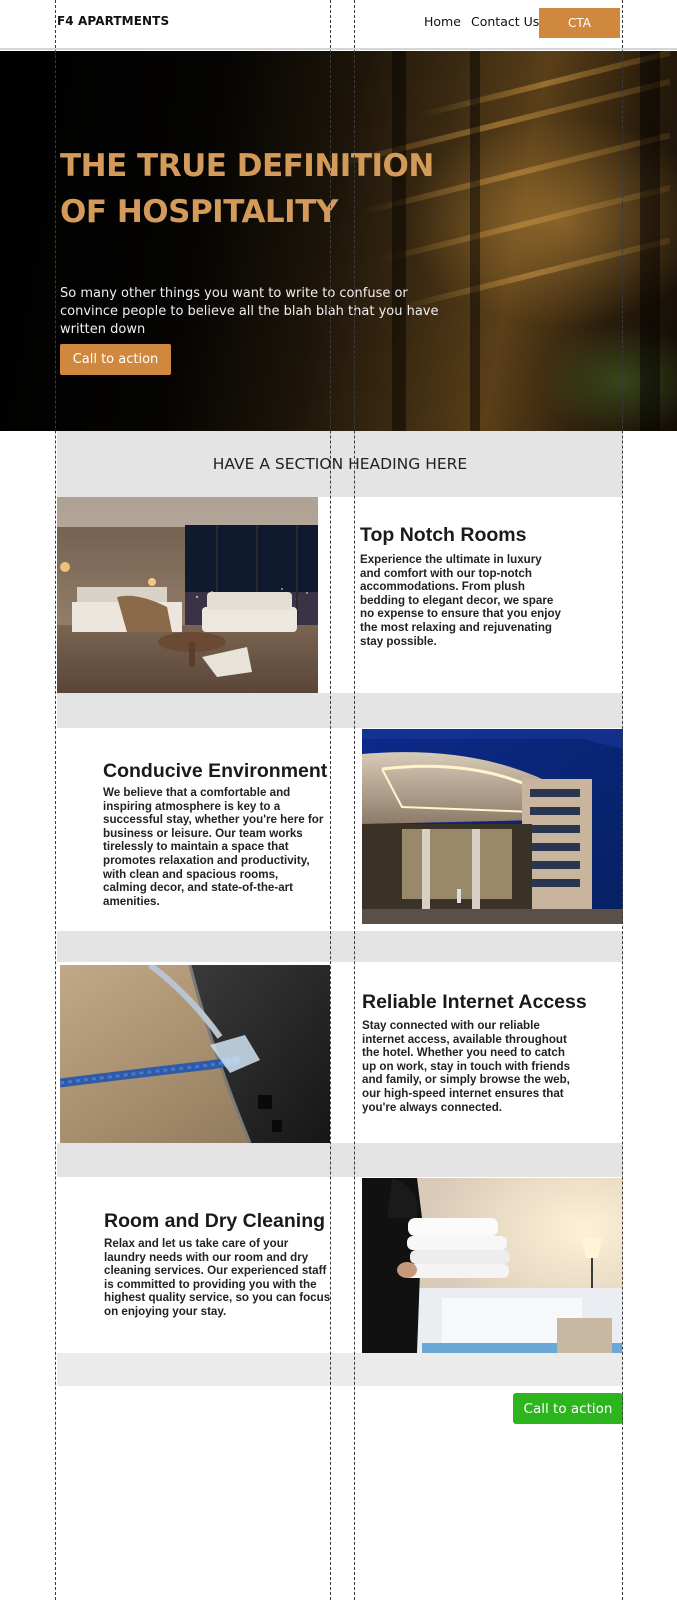 The height and width of the screenshot is (1600, 677). Describe the element at coordinates (492, 1265) in the screenshot. I see `towels-photo` at that location.